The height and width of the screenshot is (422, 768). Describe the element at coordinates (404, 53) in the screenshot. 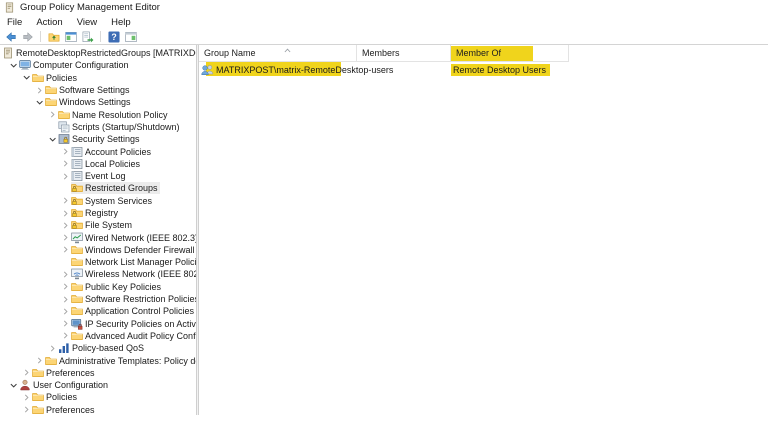

I see `column-header-members: Members` at that location.